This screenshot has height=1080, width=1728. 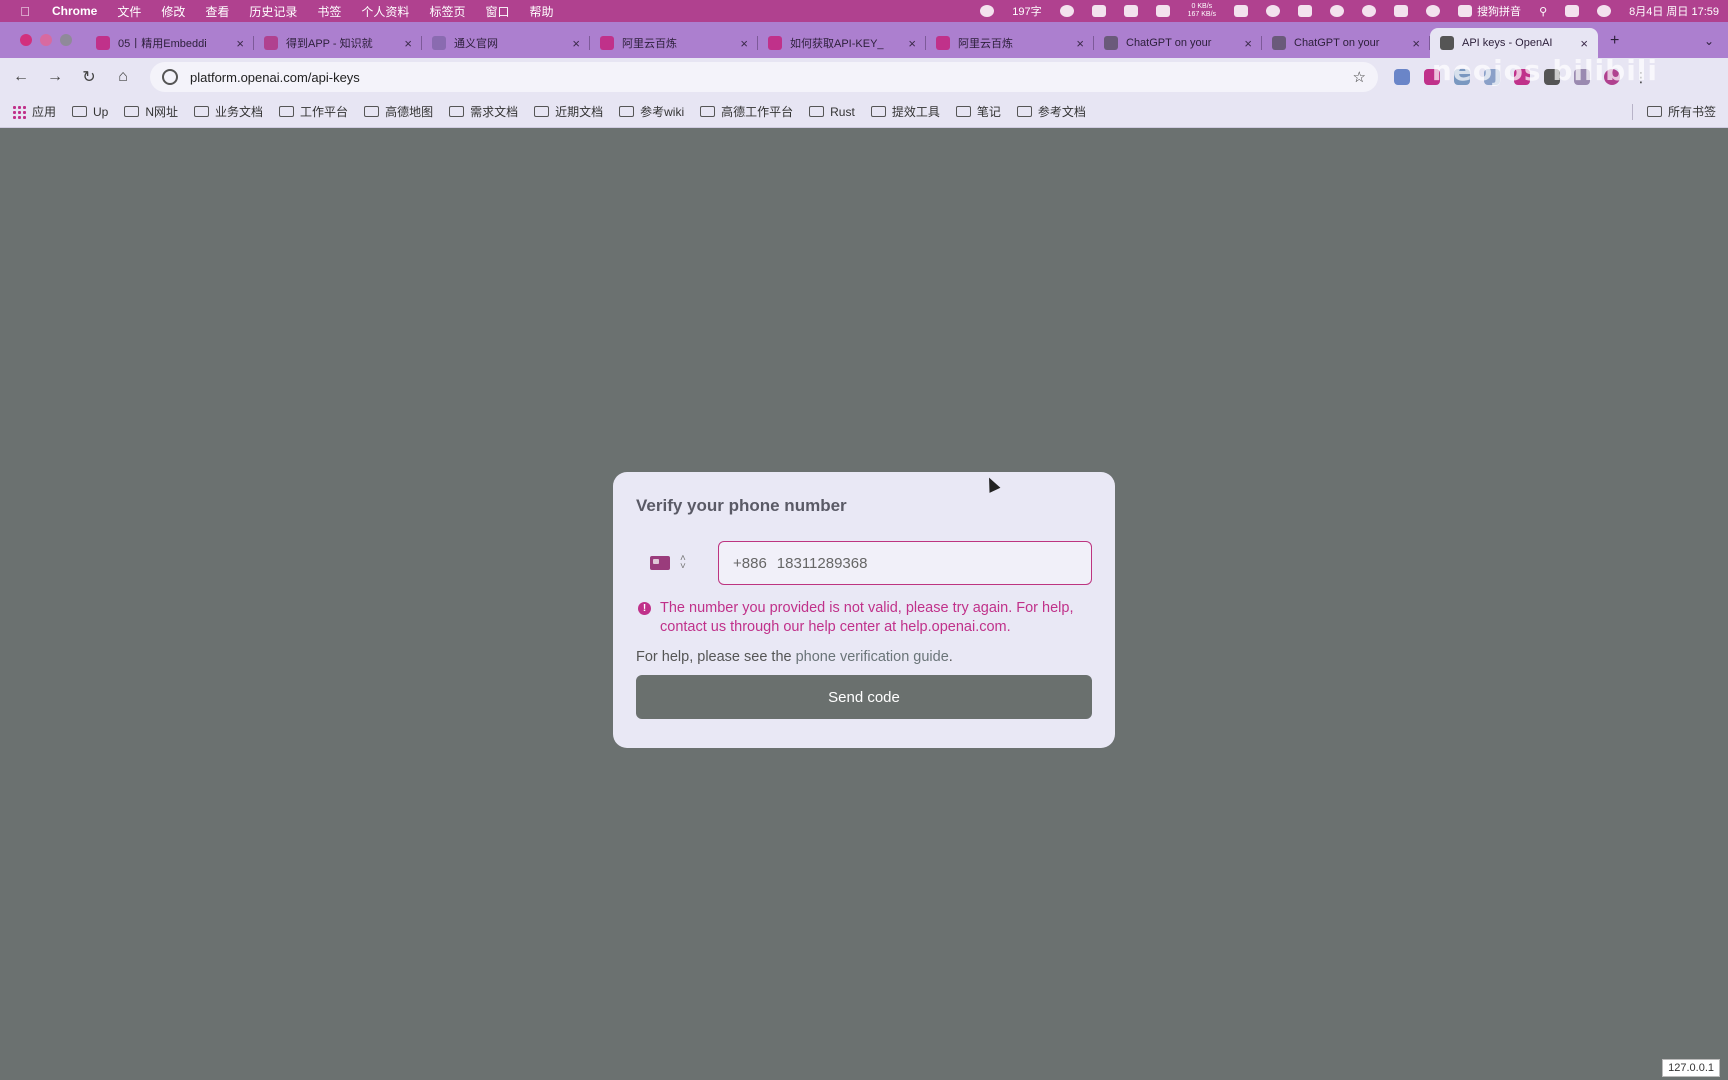 I want to click on bookmark-folder: 工作平台, so click(x=313, y=111).